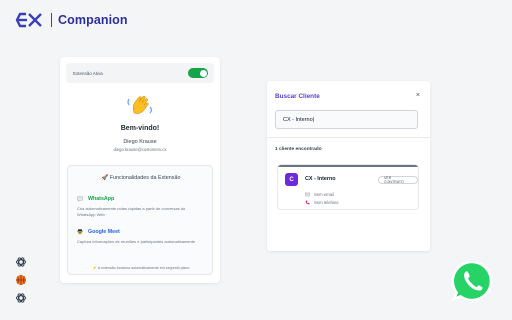 The image size is (512, 320). Describe the element at coordinates (350, 119) in the screenshot. I see `search-input` at that location.